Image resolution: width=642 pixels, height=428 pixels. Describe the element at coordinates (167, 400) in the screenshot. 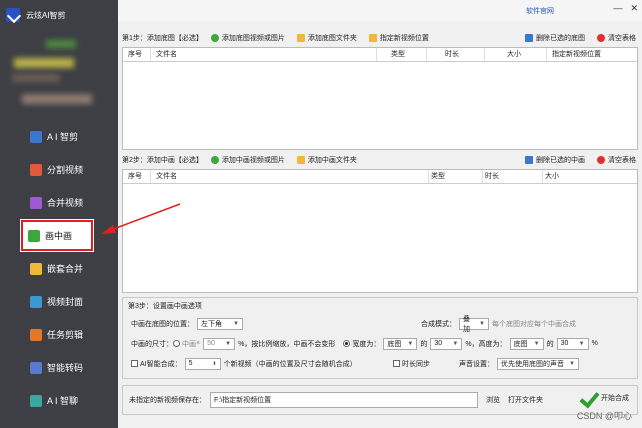

I see `save-label: 未指定的新视频保存在：` at that location.